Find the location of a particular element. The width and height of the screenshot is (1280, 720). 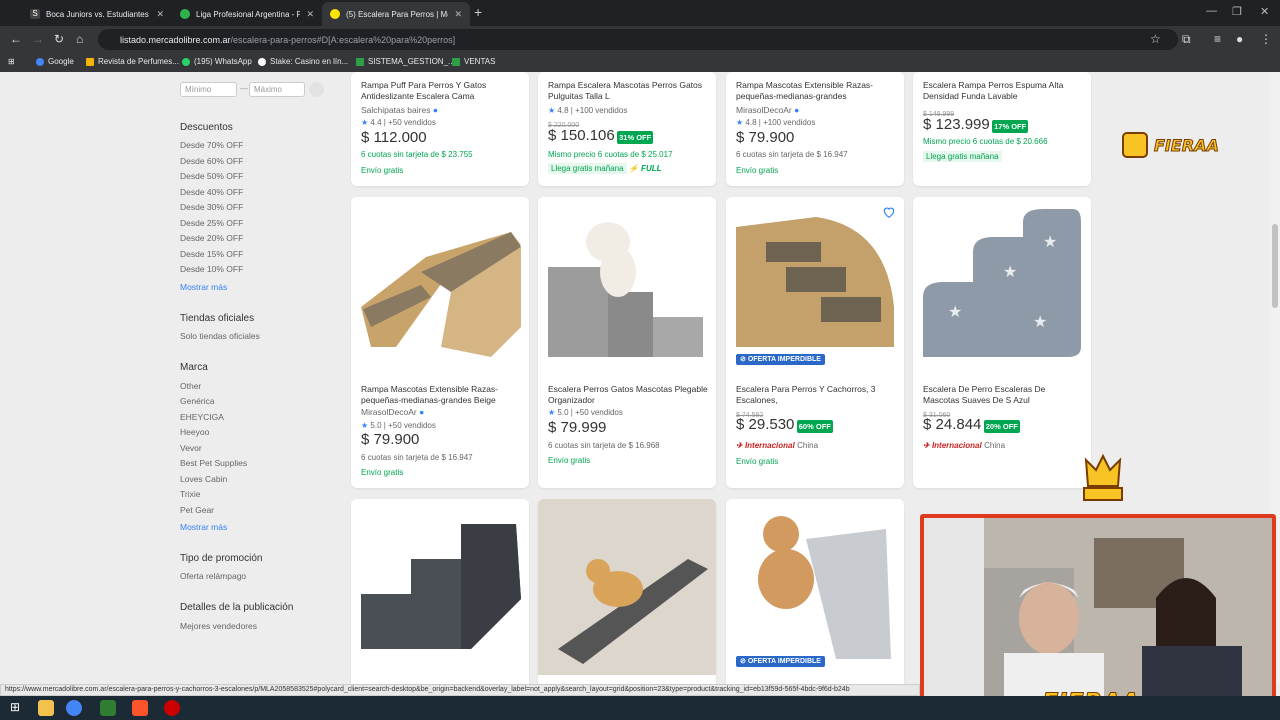

home-icon: ⌂ is located at coordinates (79, 39).